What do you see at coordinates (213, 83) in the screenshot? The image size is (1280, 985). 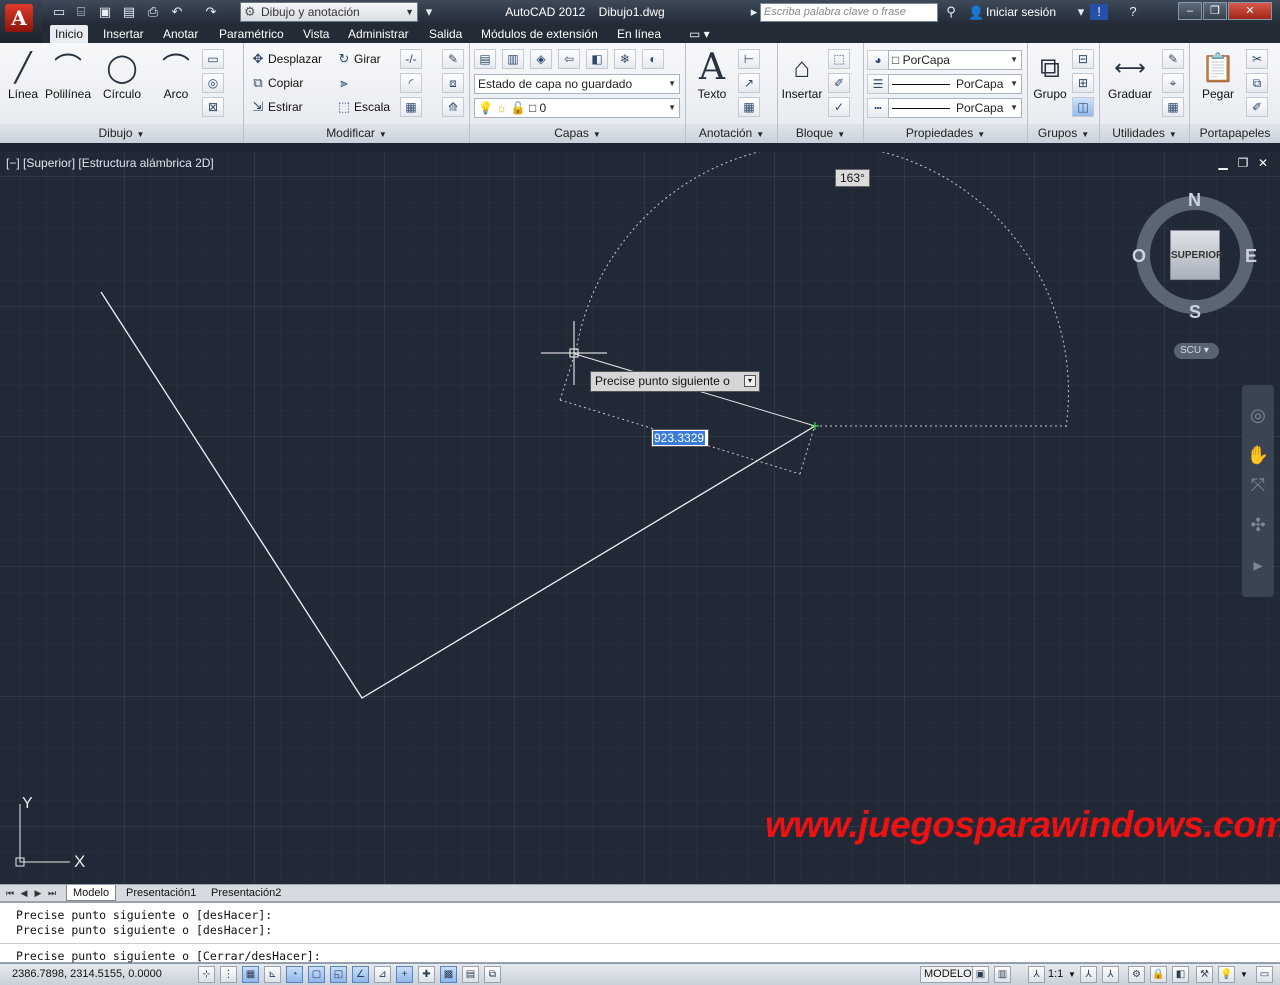 I see `hatch-icon: ◎` at bounding box center [213, 83].